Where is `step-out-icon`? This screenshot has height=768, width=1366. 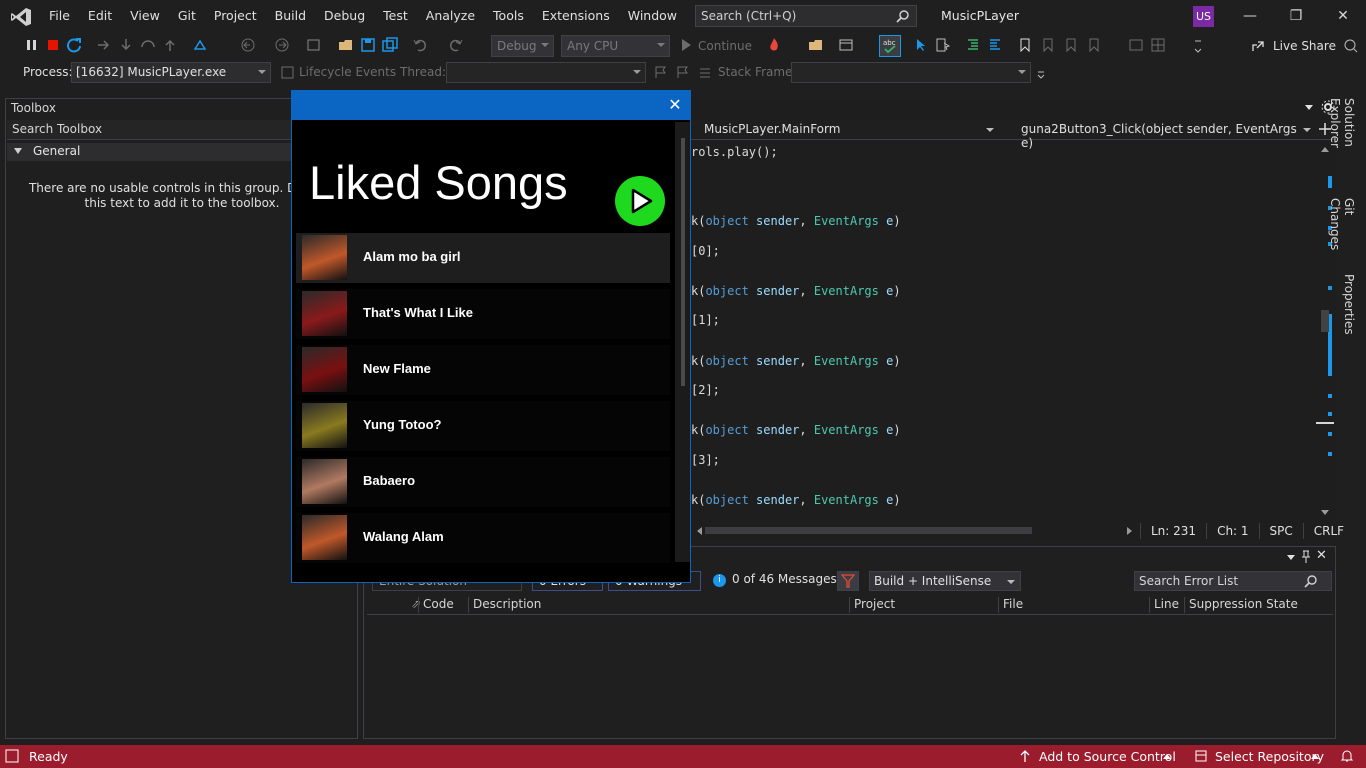
step-out-icon is located at coordinates (170, 45).